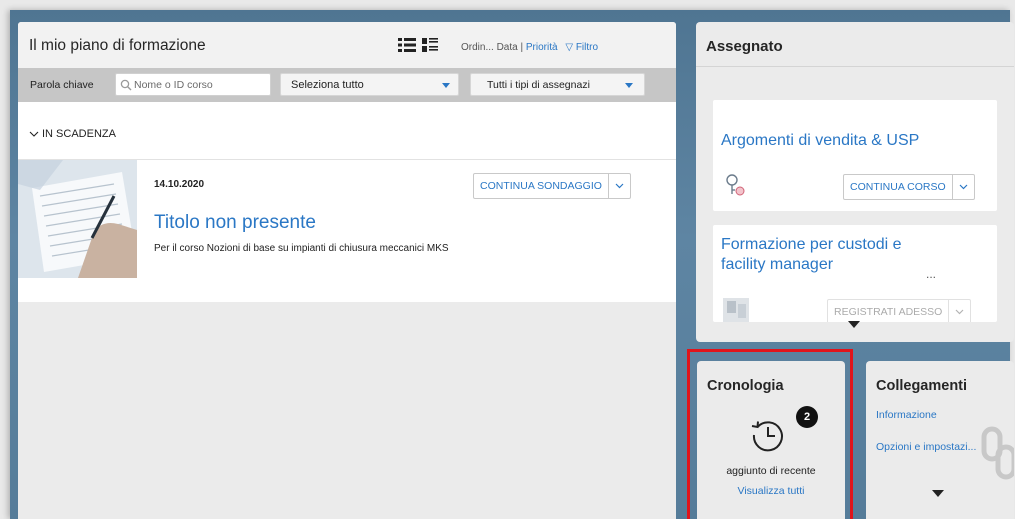 Image resolution: width=1015 pixels, height=519 pixels. Describe the element at coordinates (997, 455) in the screenshot. I see `link-chain-icon` at that location.